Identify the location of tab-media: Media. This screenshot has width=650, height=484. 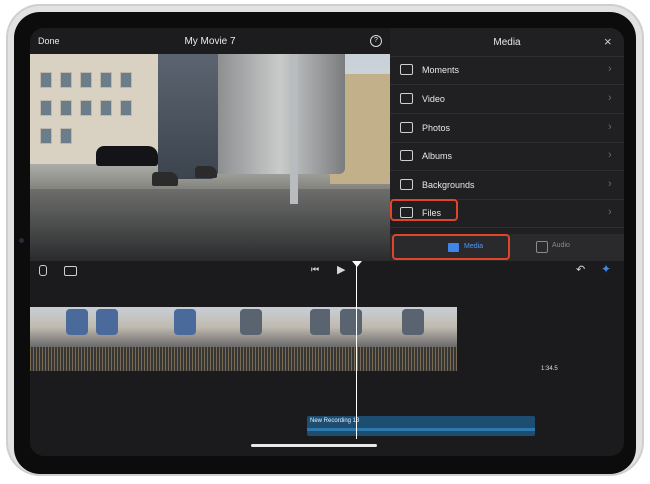
(451, 247).